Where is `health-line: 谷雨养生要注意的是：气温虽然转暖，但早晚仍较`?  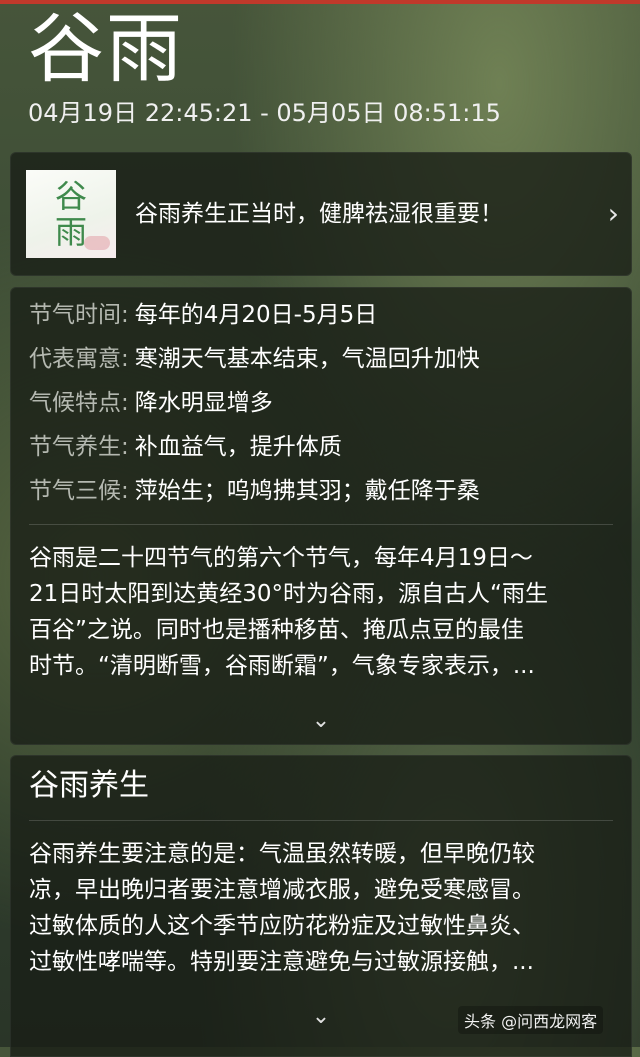 health-line: 谷雨养生要注意的是：气温虽然转暖，但早晚仍较 is located at coordinates (282, 854).